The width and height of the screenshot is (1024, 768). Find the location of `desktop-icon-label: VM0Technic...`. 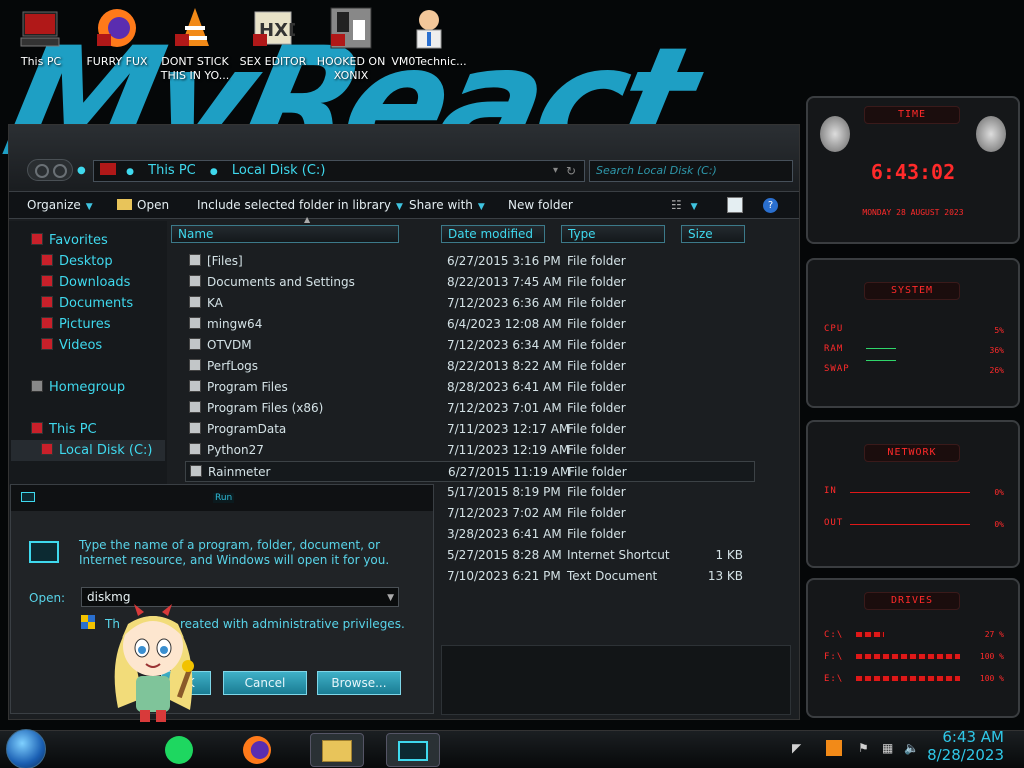

desktop-icon-label: VM0Technic... is located at coordinates (429, 61).